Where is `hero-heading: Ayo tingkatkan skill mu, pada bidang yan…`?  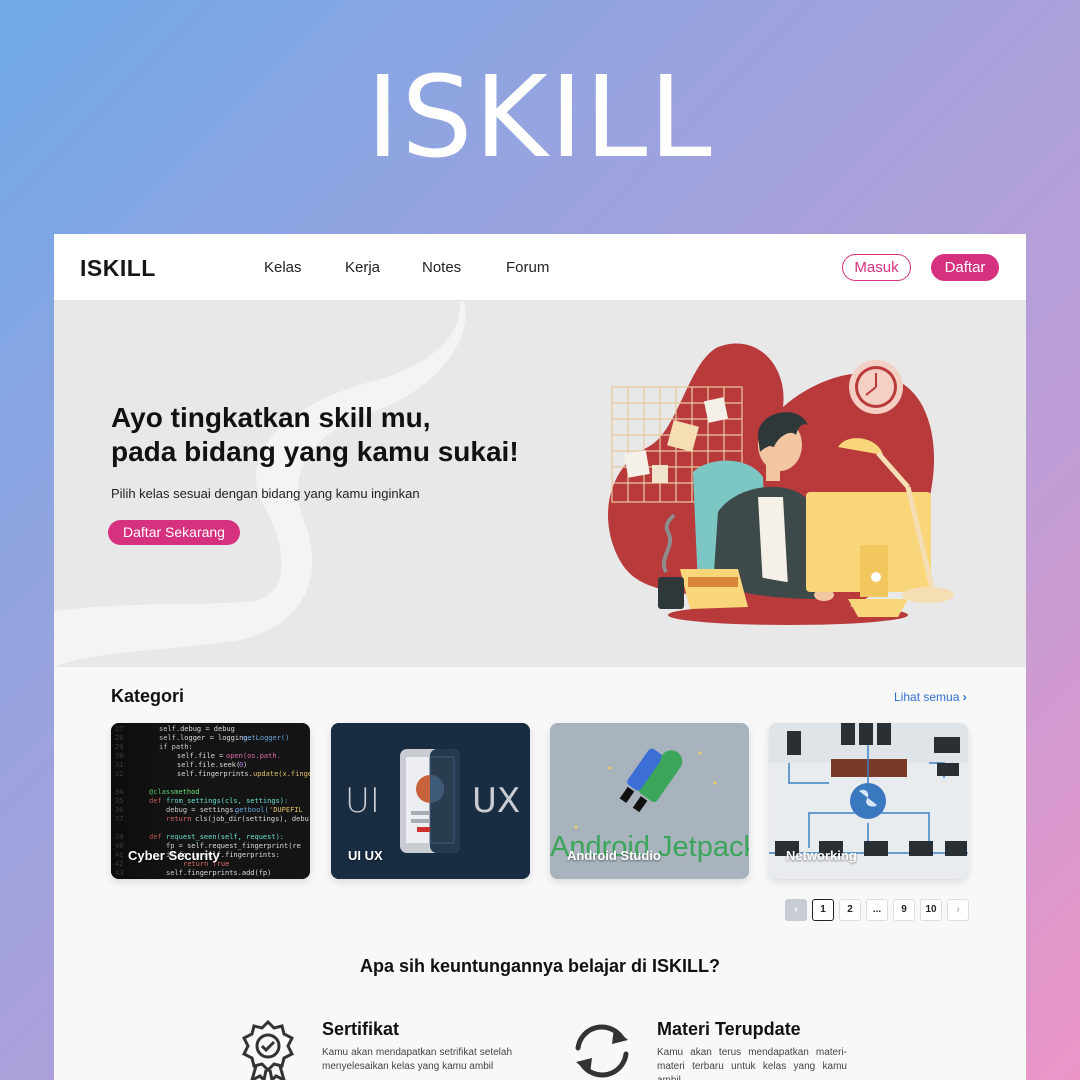
hero-heading: Ayo tingkatkan skill mu, pada bidang yan… is located at coordinates (341, 435).